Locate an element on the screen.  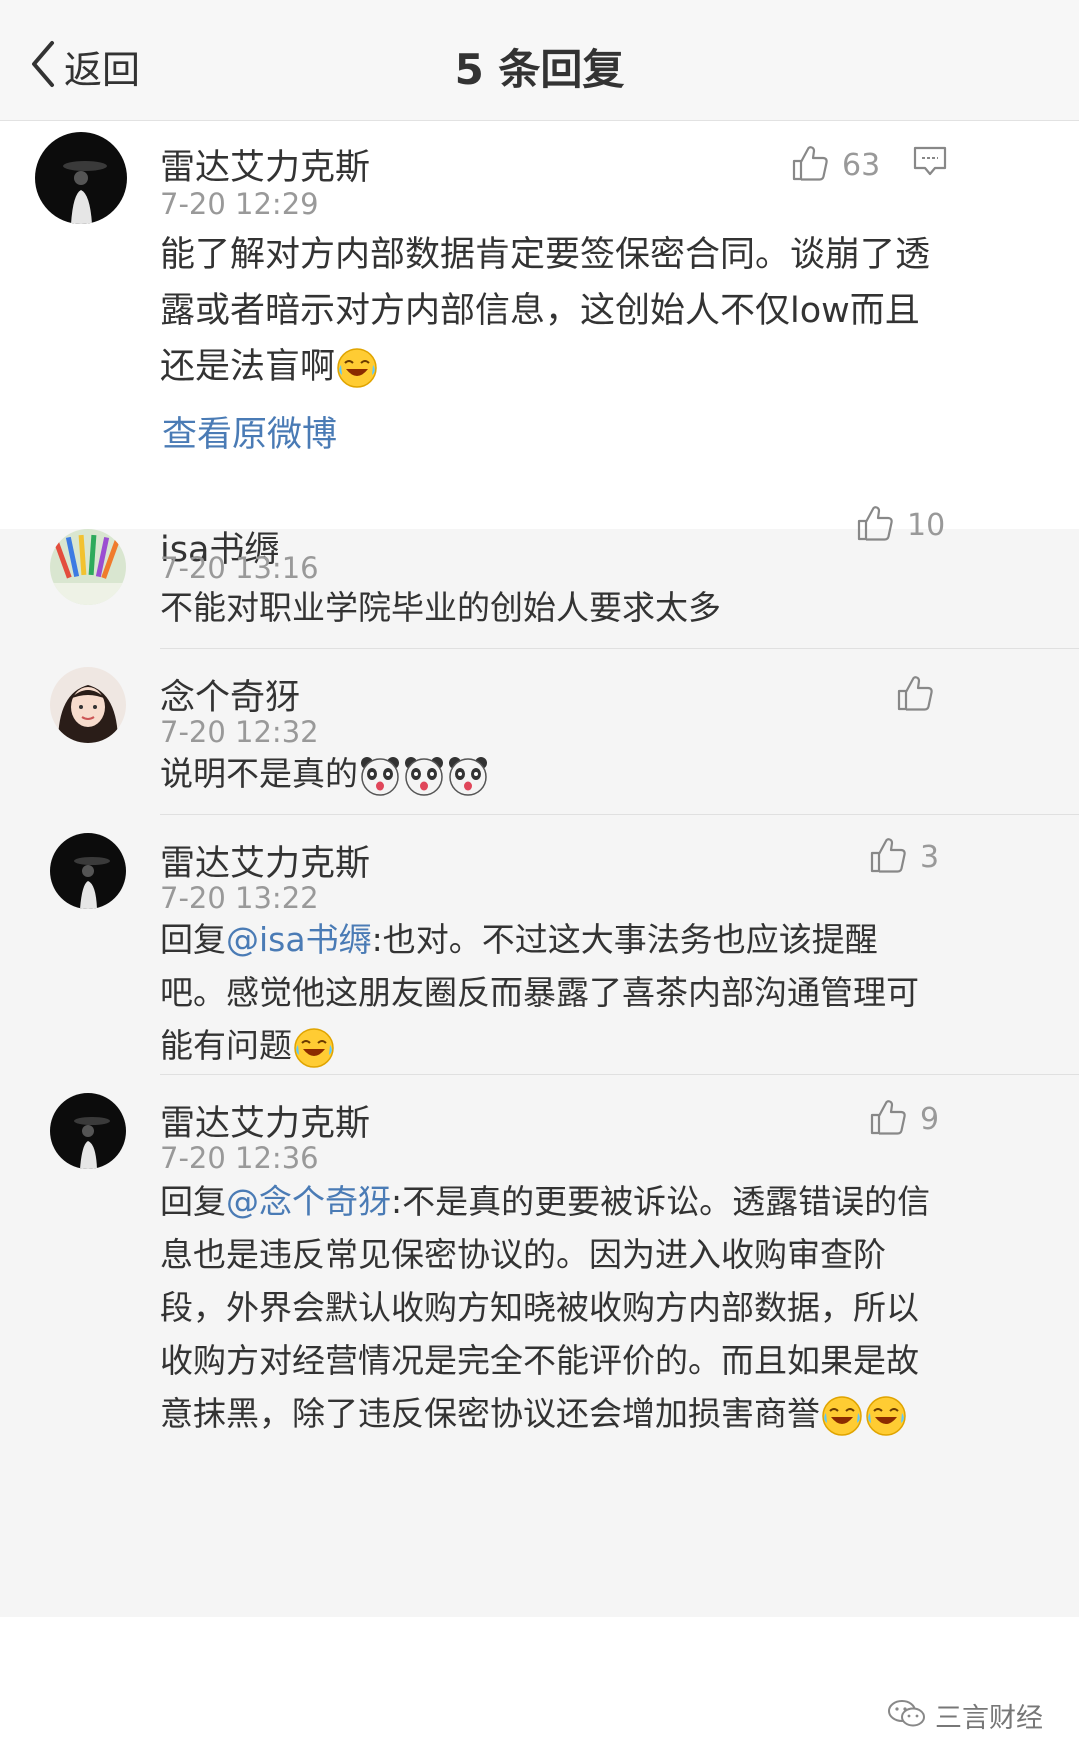
mention-link: @isa书缛 is located at coordinates (299, 939).